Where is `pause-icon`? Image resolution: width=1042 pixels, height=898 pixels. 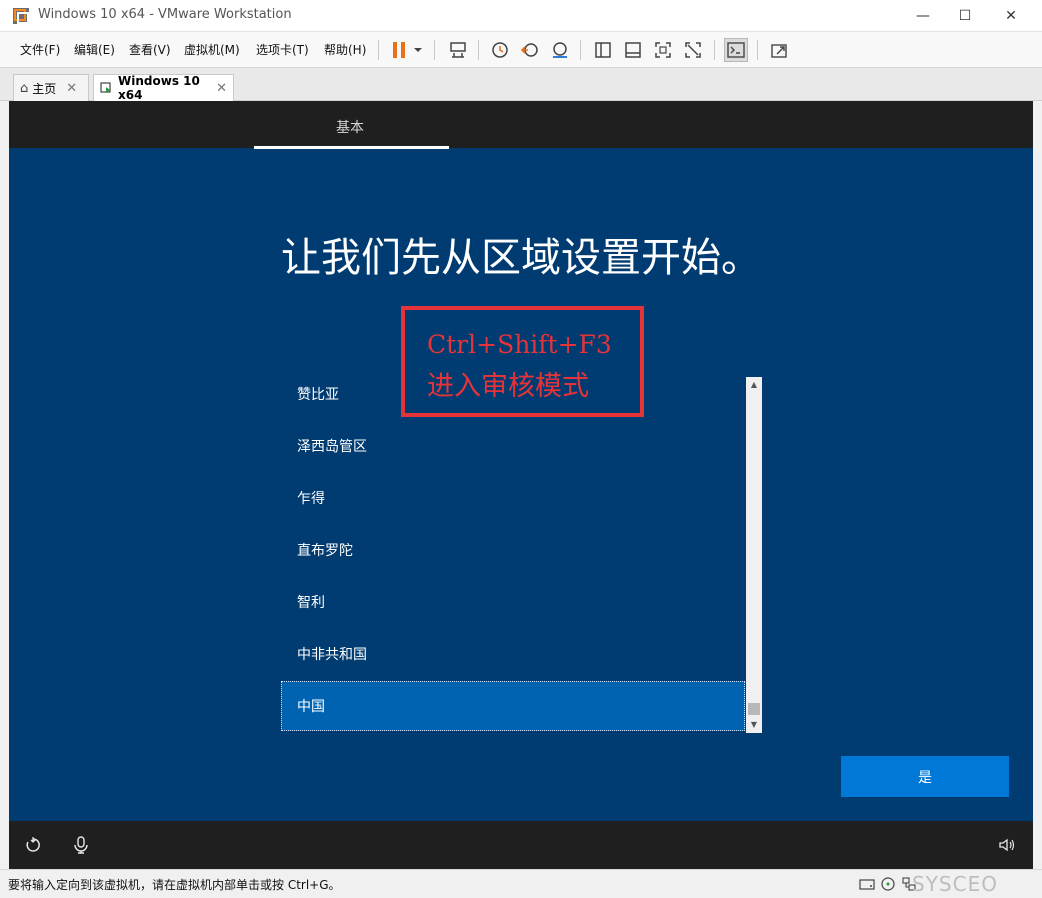
pause-icon is located at coordinates (399, 50).